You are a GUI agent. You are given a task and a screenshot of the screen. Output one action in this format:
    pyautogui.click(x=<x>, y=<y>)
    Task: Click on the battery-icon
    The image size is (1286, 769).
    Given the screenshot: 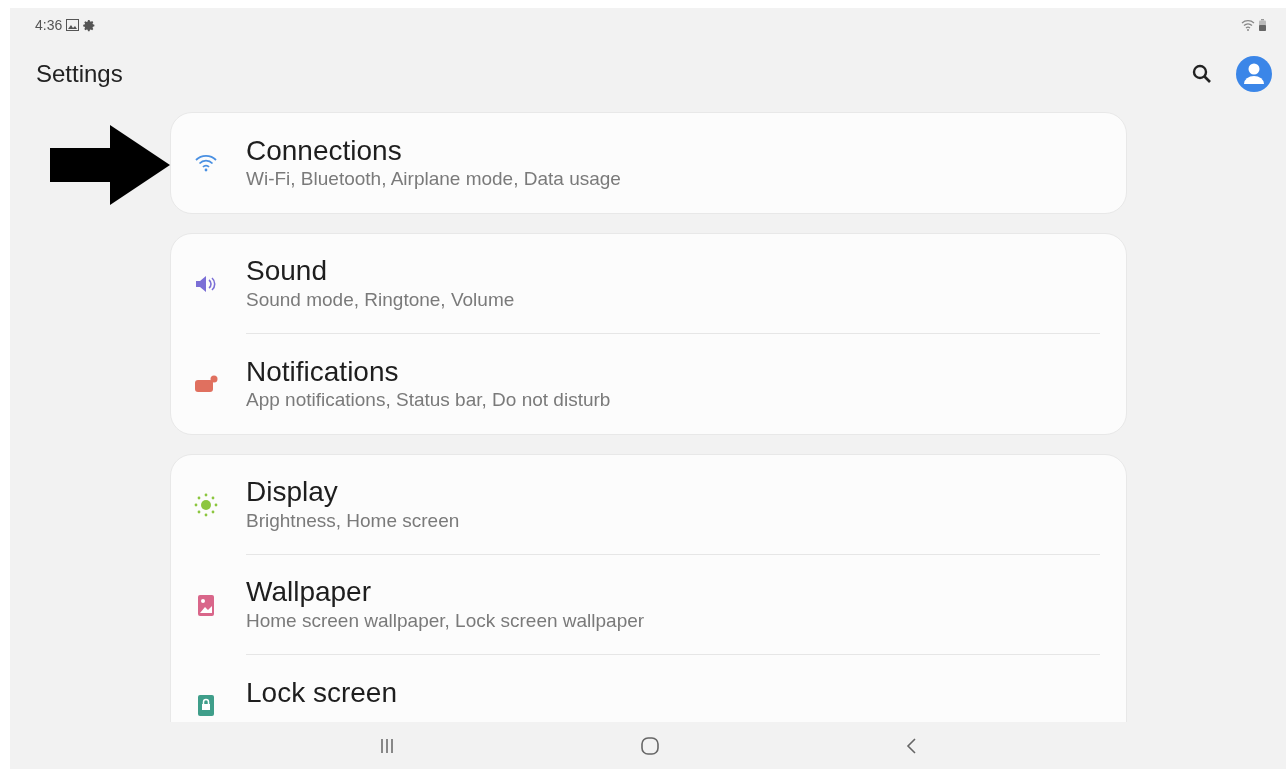 What is the action you would take?
    pyautogui.click(x=1262, y=25)
    